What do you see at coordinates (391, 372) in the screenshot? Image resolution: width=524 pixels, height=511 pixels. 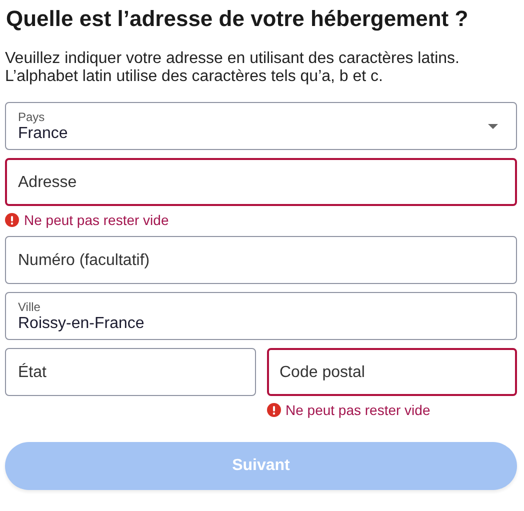 I see `text-field: Code postal` at bounding box center [391, 372].